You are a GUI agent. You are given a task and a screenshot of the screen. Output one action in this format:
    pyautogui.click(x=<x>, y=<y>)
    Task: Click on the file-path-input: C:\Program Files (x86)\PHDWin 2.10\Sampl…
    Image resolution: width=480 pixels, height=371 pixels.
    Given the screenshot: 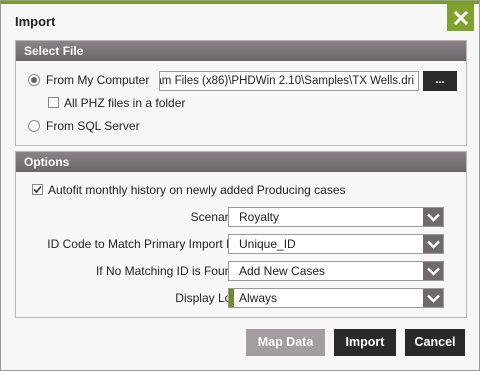 What is the action you would take?
    pyautogui.click(x=289, y=81)
    